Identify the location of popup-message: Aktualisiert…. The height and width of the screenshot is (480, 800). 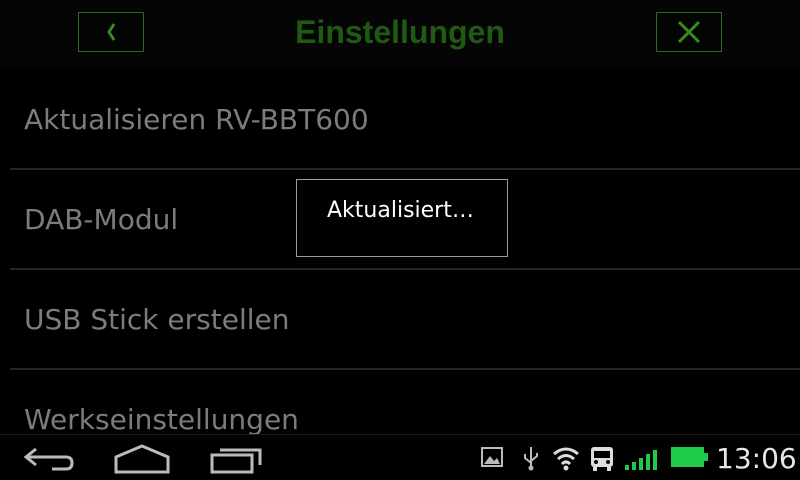
(400, 210).